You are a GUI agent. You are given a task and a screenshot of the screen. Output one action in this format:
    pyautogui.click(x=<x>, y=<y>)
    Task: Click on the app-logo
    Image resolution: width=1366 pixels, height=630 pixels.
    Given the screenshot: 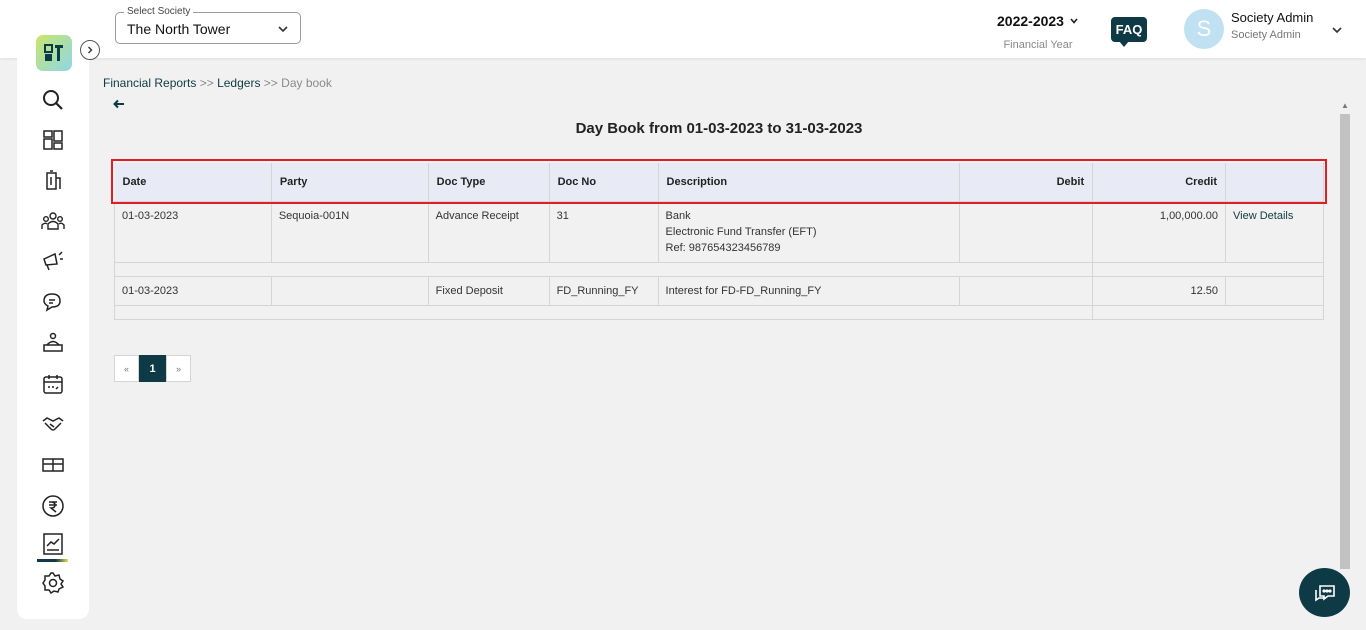 What is the action you would take?
    pyautogui.click(x=54, y=53)
    